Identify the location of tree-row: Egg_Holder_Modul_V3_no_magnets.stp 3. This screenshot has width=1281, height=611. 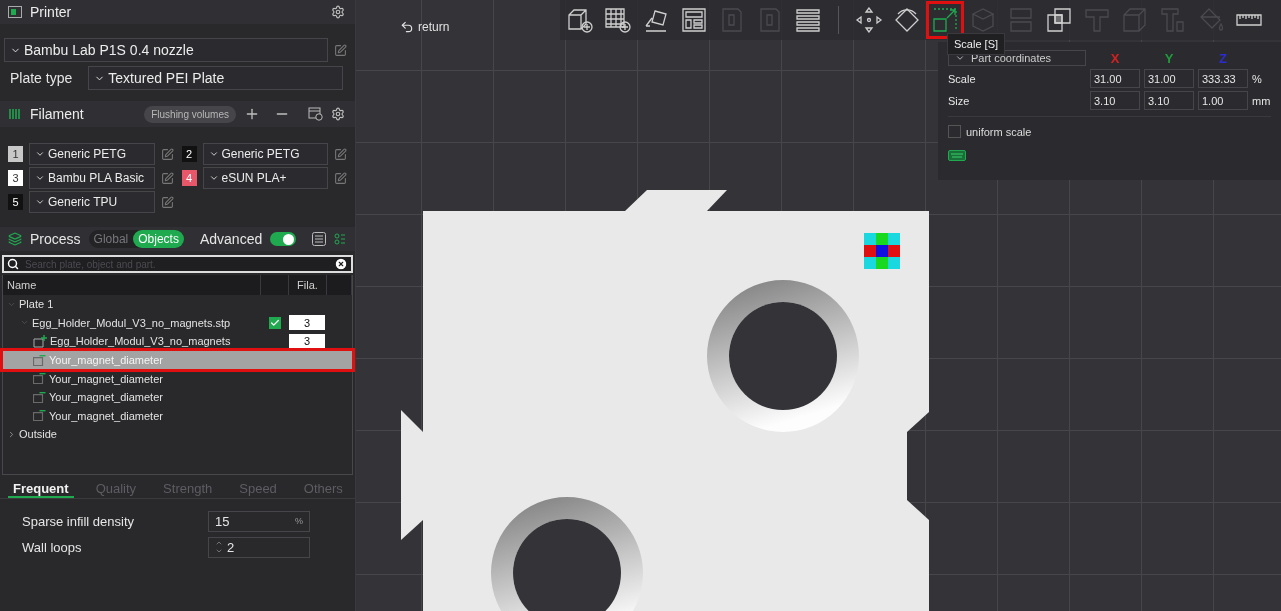
(177, 323).